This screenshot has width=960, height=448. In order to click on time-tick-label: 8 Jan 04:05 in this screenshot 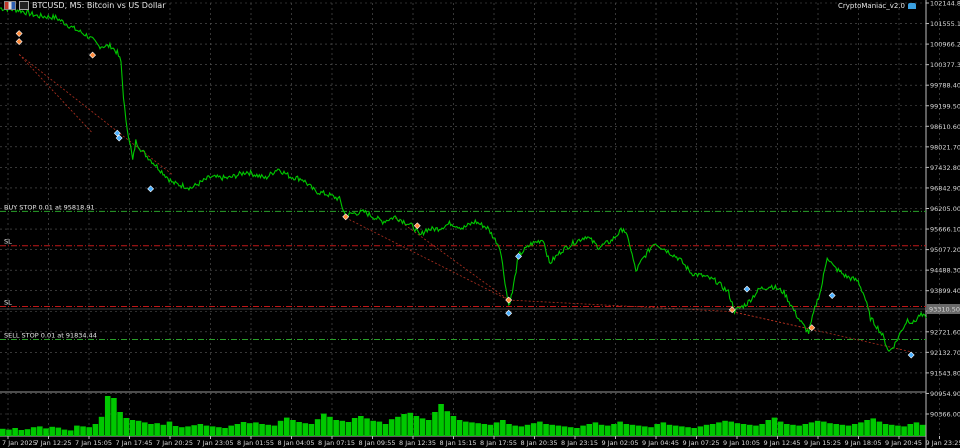, I will do `click(296, 443)`.